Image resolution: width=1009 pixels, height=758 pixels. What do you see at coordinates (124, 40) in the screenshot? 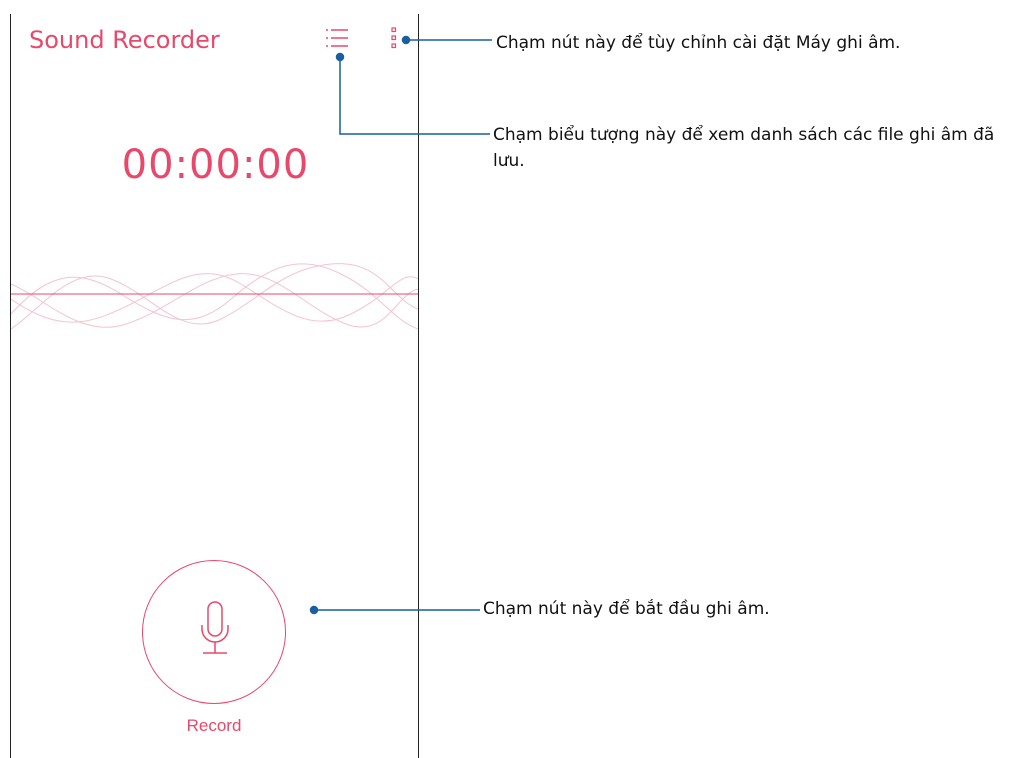
I see `app-title: Sound Recorder` at bounding box center [124, 40].